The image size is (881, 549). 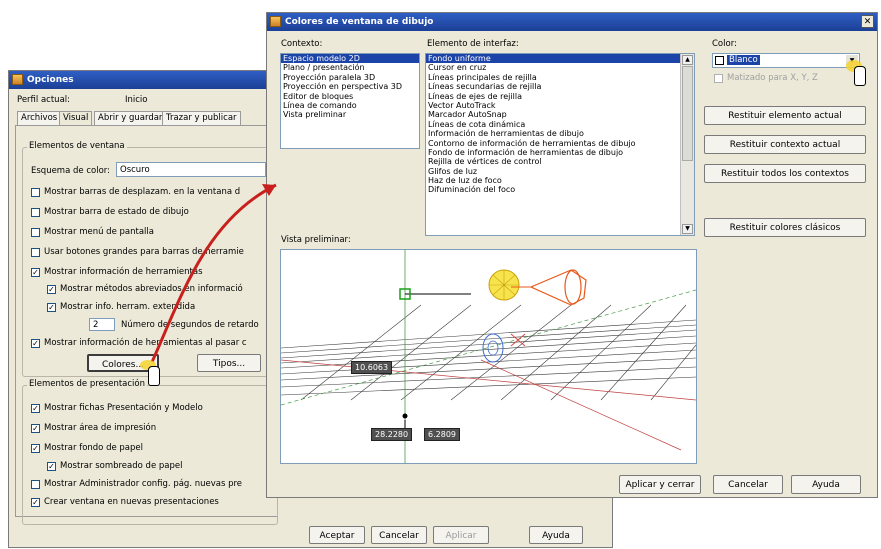 I want to click on annotation-overlay, so click(x=213, y=273).